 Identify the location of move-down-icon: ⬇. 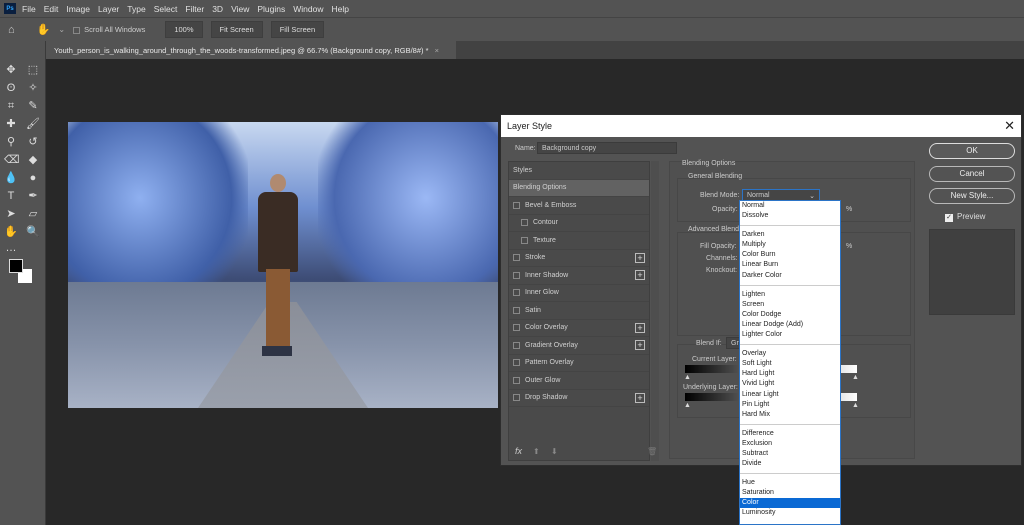
(554, 451).